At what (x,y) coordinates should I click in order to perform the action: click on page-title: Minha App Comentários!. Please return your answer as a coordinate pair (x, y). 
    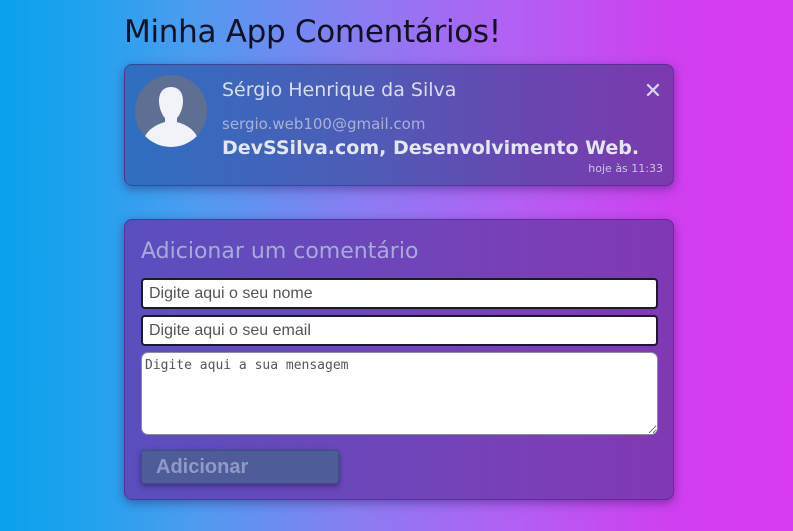
    Looking at the image, I should click on (312, 32).